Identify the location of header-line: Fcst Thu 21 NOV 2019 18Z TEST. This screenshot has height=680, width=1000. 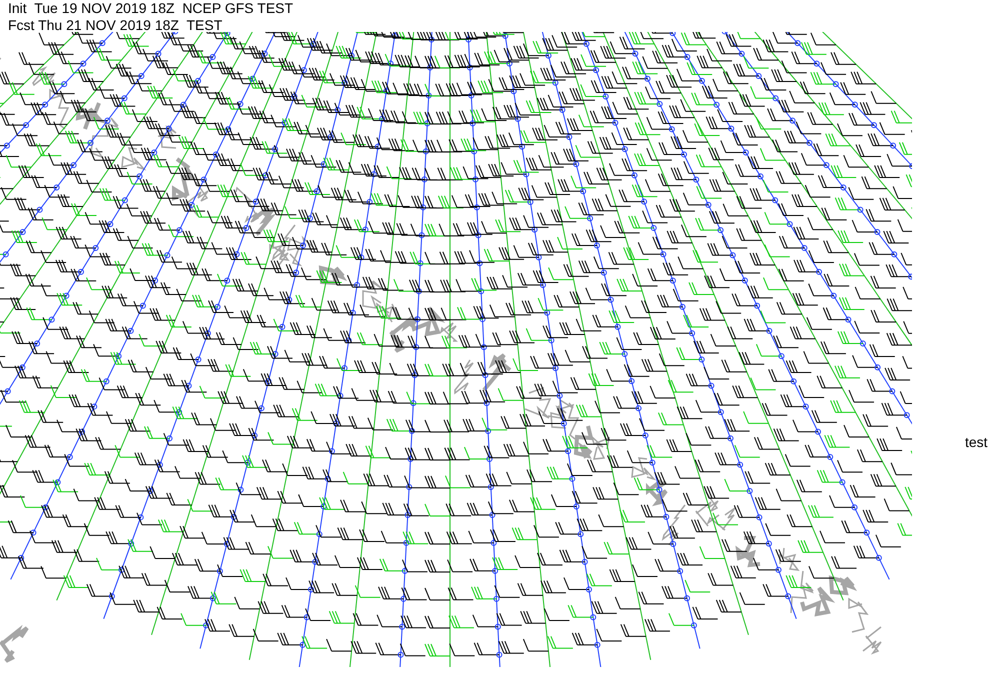
(116, 25).